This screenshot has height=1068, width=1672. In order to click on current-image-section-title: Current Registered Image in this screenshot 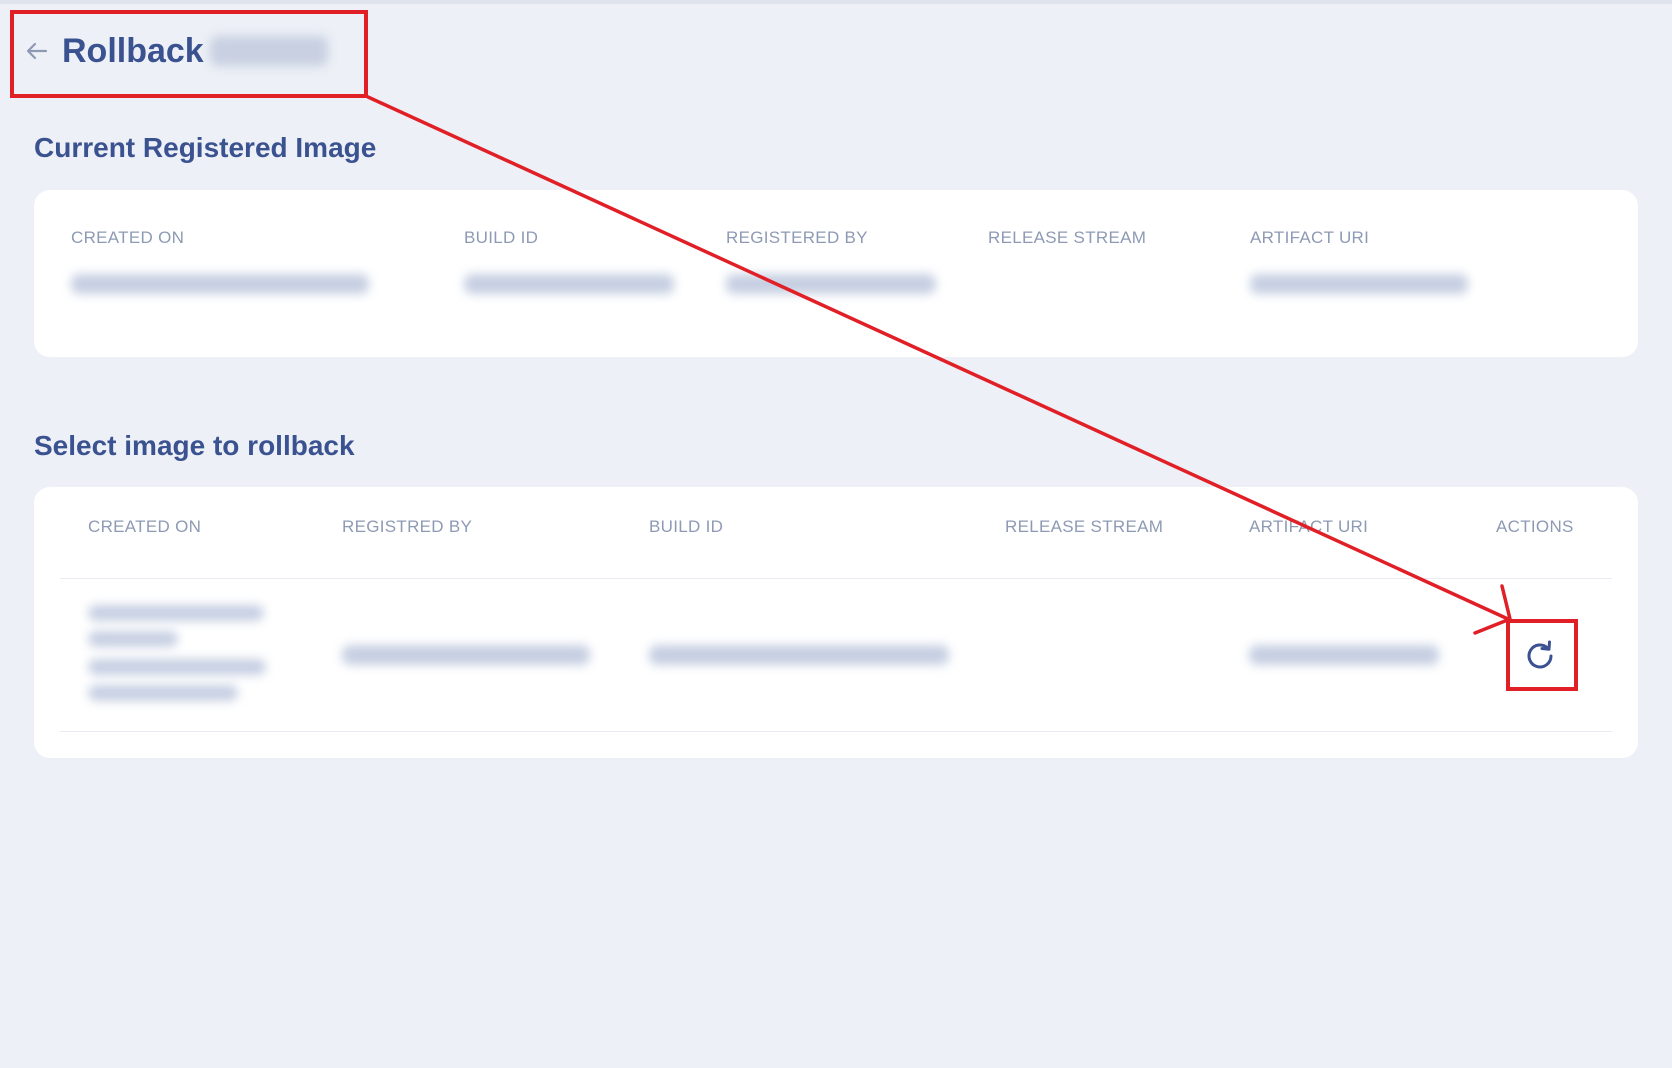, I will do `click(205, 147)`.